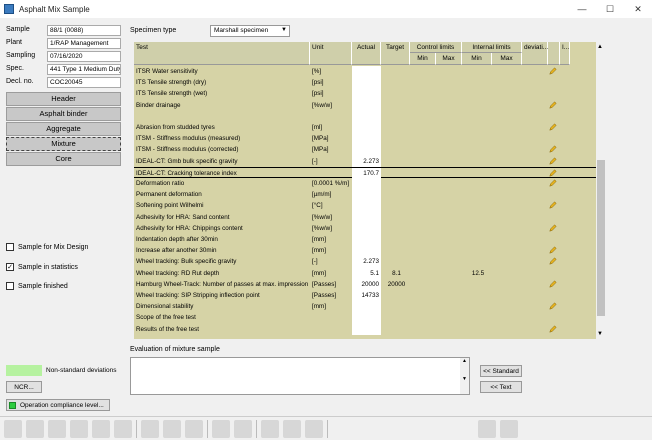 The height and width of the screenshot is (440, 652). What do you see at coordinates (63, 114) in the screenshot?
I see `nav-asphalt-binder-button: Asphalt binder` at bounding box center [63, 114].